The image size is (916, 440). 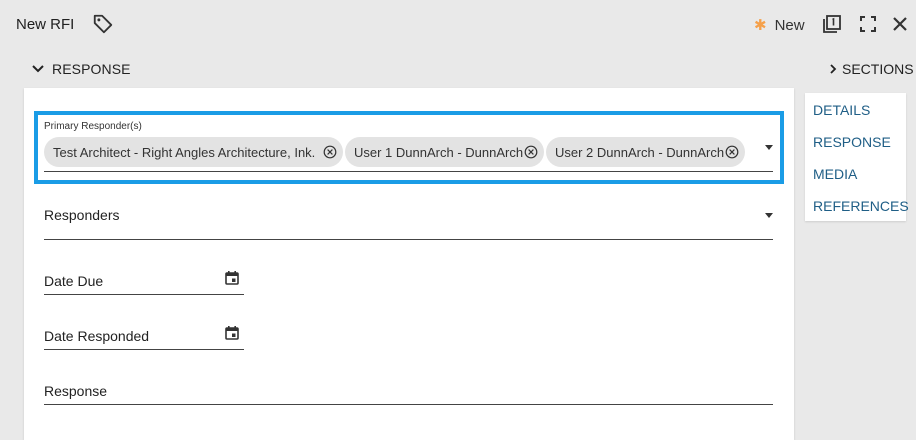 I want to click on new-button: ✱ New, so click(x=779, y=25).